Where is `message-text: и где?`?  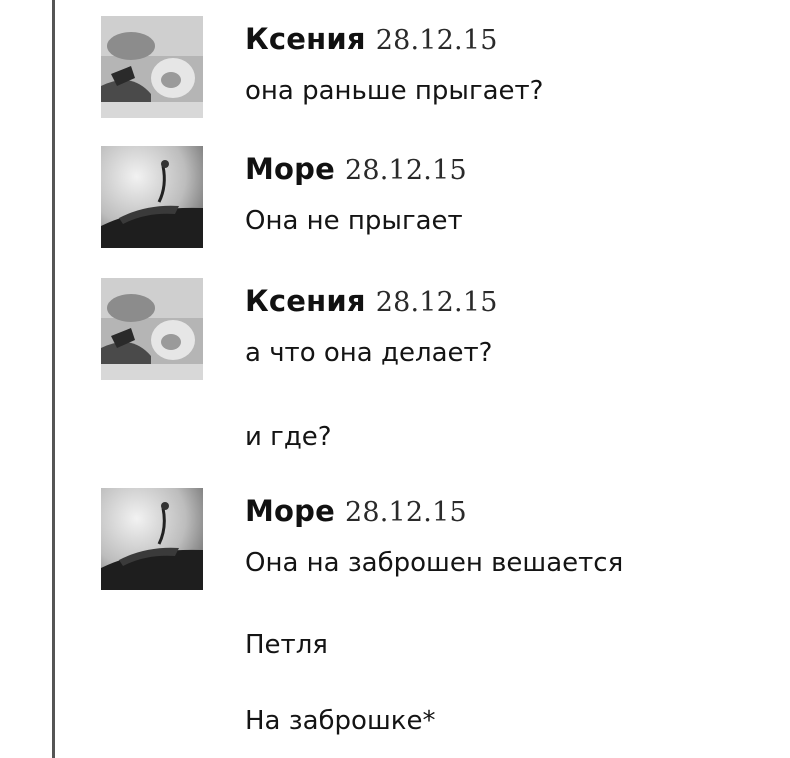
message-text: и где? is located at coordinates (288, 437).